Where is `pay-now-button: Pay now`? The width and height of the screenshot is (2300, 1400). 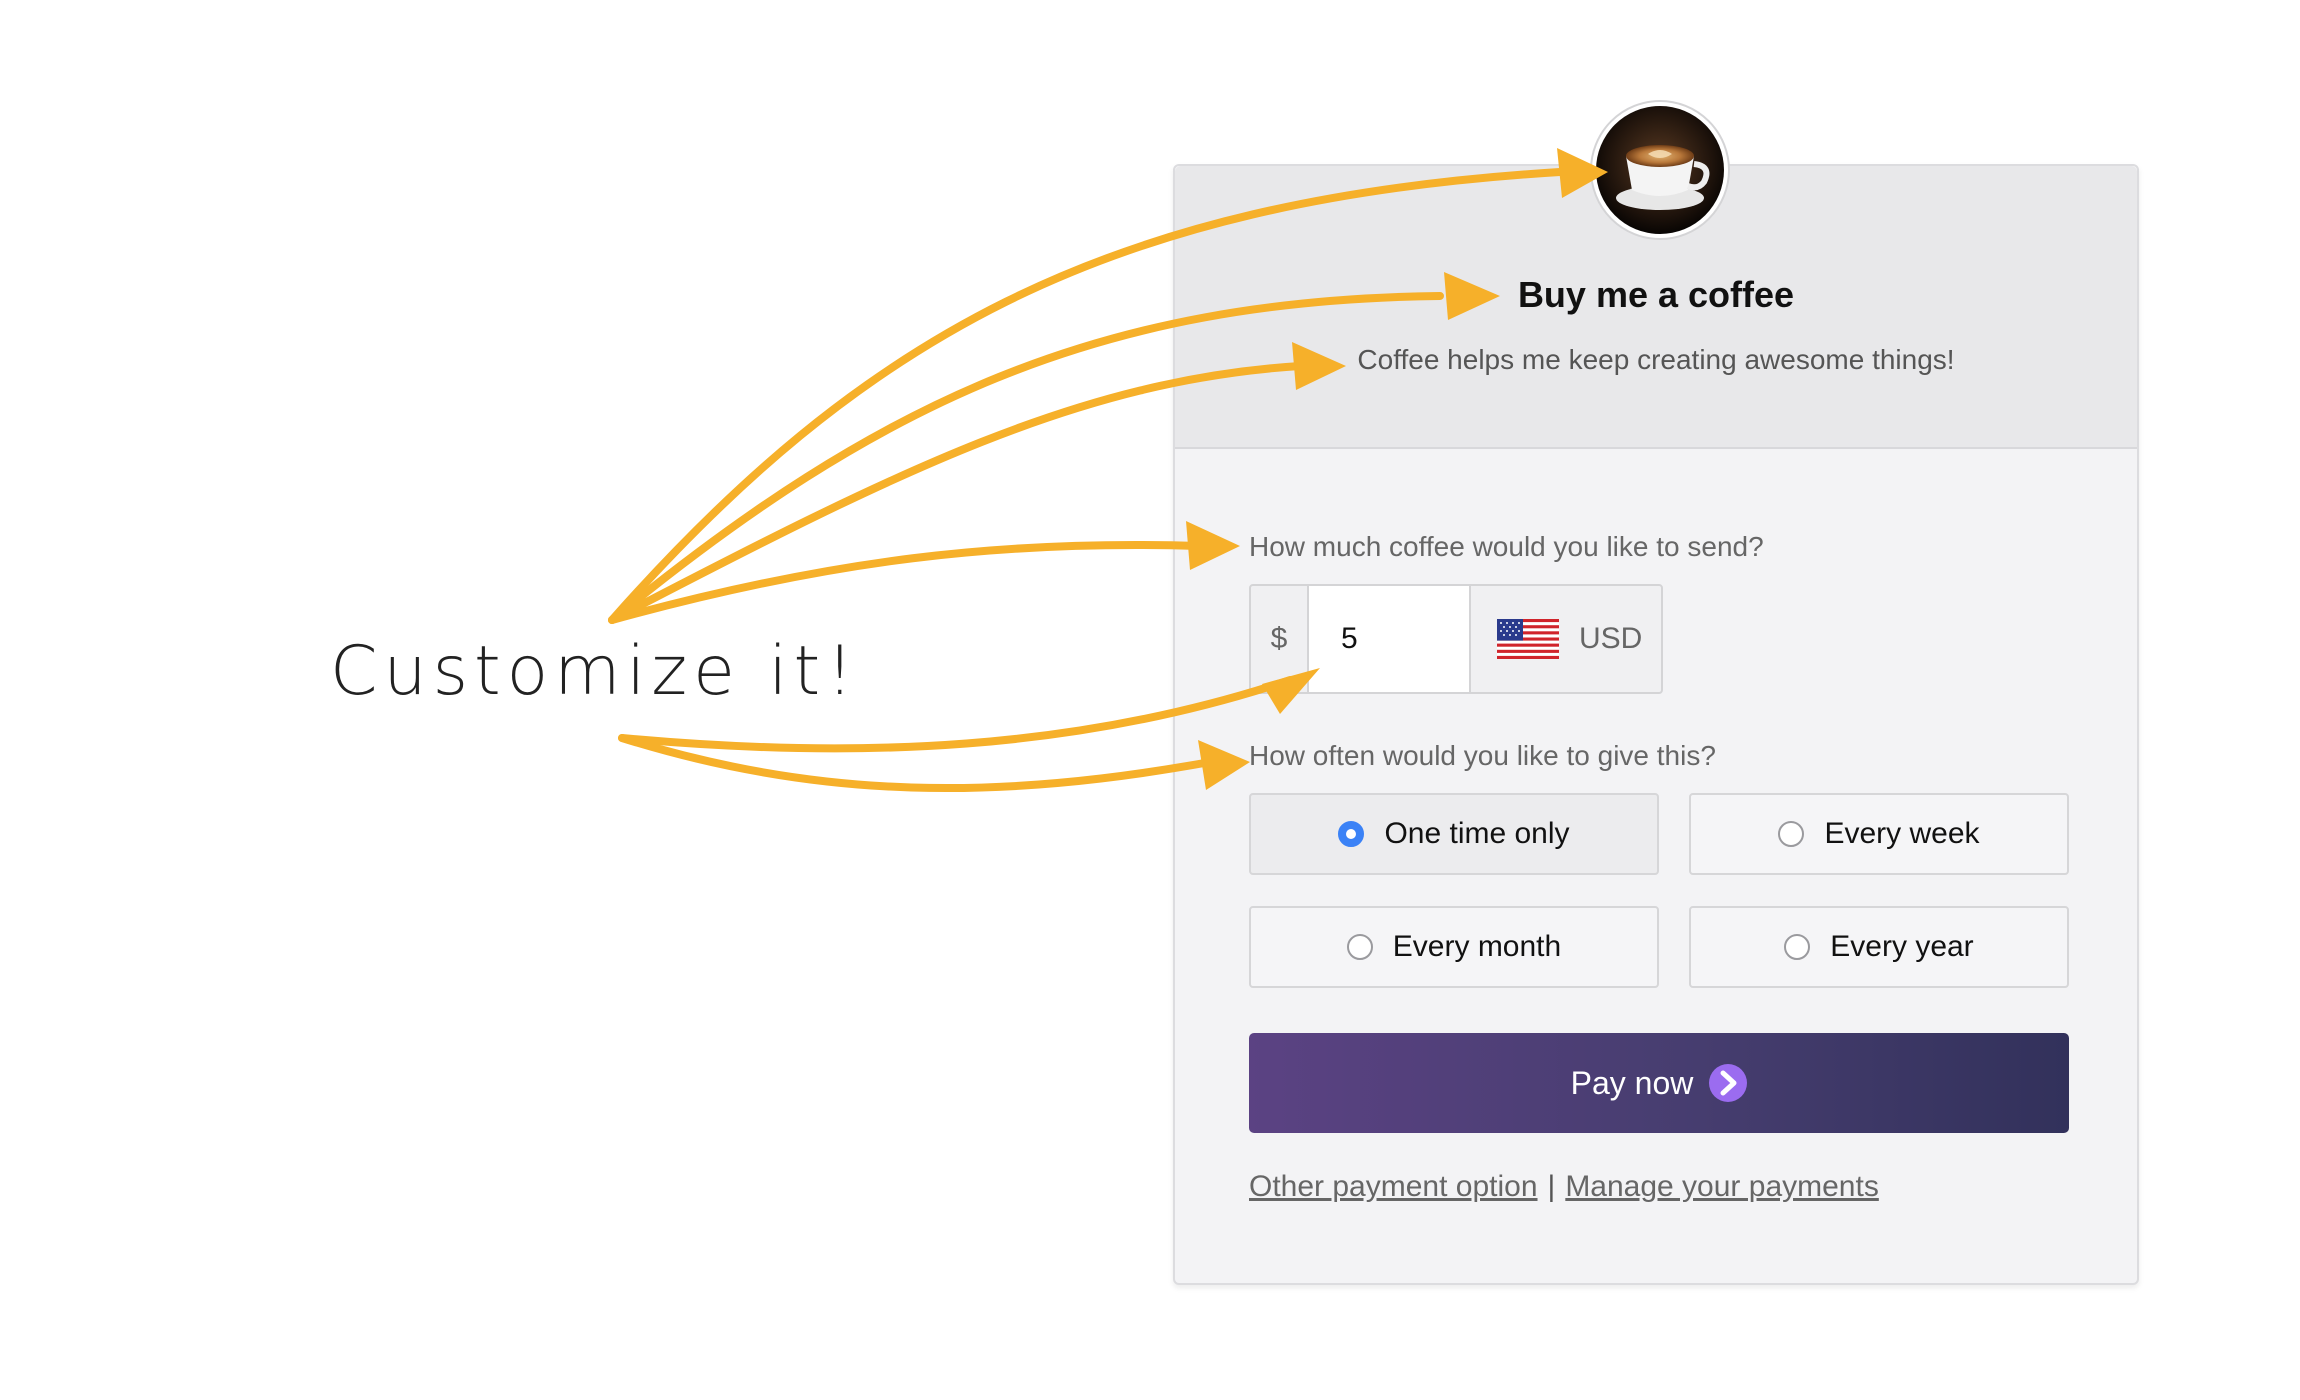 pay-now-button: Pay now is located at coordinates (1659, 1083).